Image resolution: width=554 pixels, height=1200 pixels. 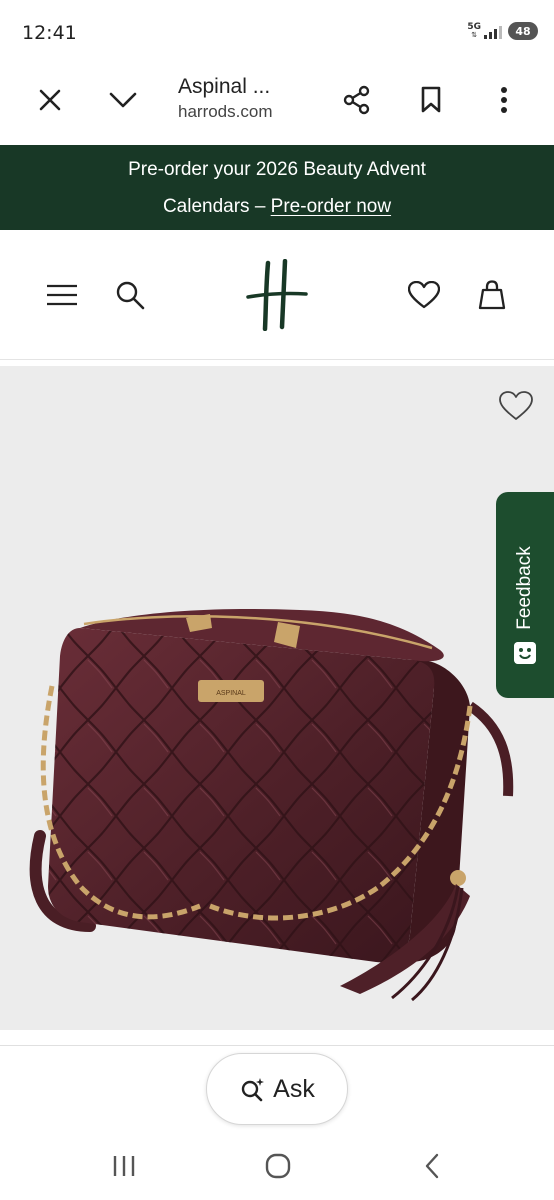 What do you see at coordinates (225, 111) in the screenshot?
I see `page-domain: harrods.com` at bounding box center [225, 111].